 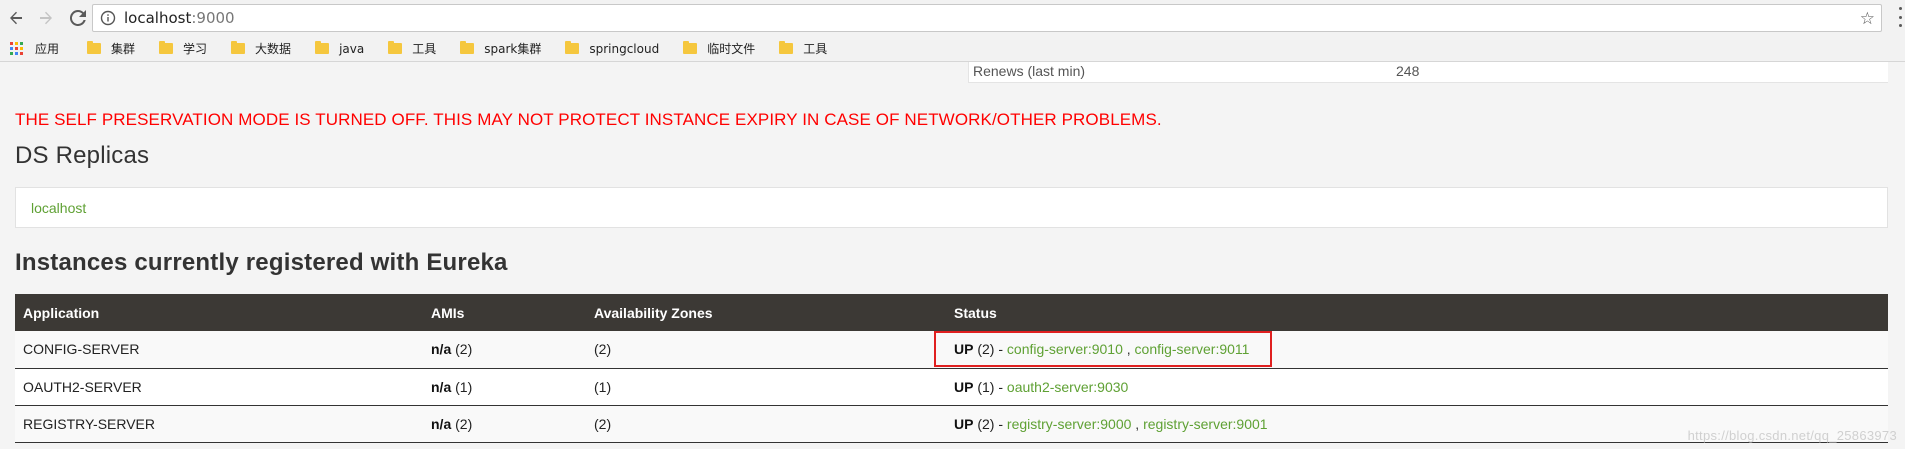 What do you see at coordinates (47, 49) in the screenshot?
I see `bookmark-label: 应用` at bounding box center [47, 49].